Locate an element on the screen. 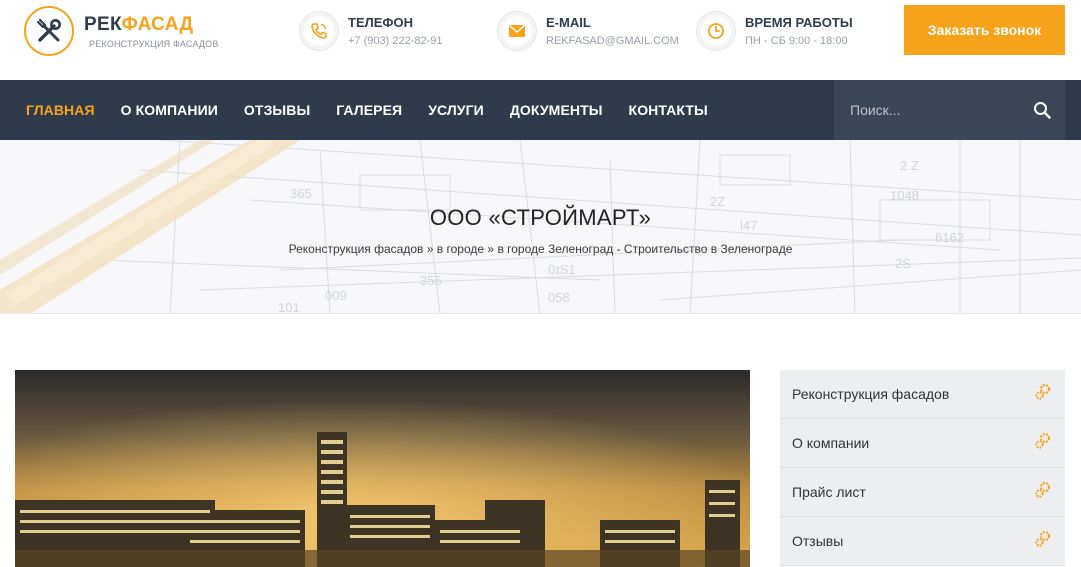 The width and height of the screenshot is (1081, 567). breadcrumb-link-facades: Реконструкция фасадов is located at coordinates (356, 249).